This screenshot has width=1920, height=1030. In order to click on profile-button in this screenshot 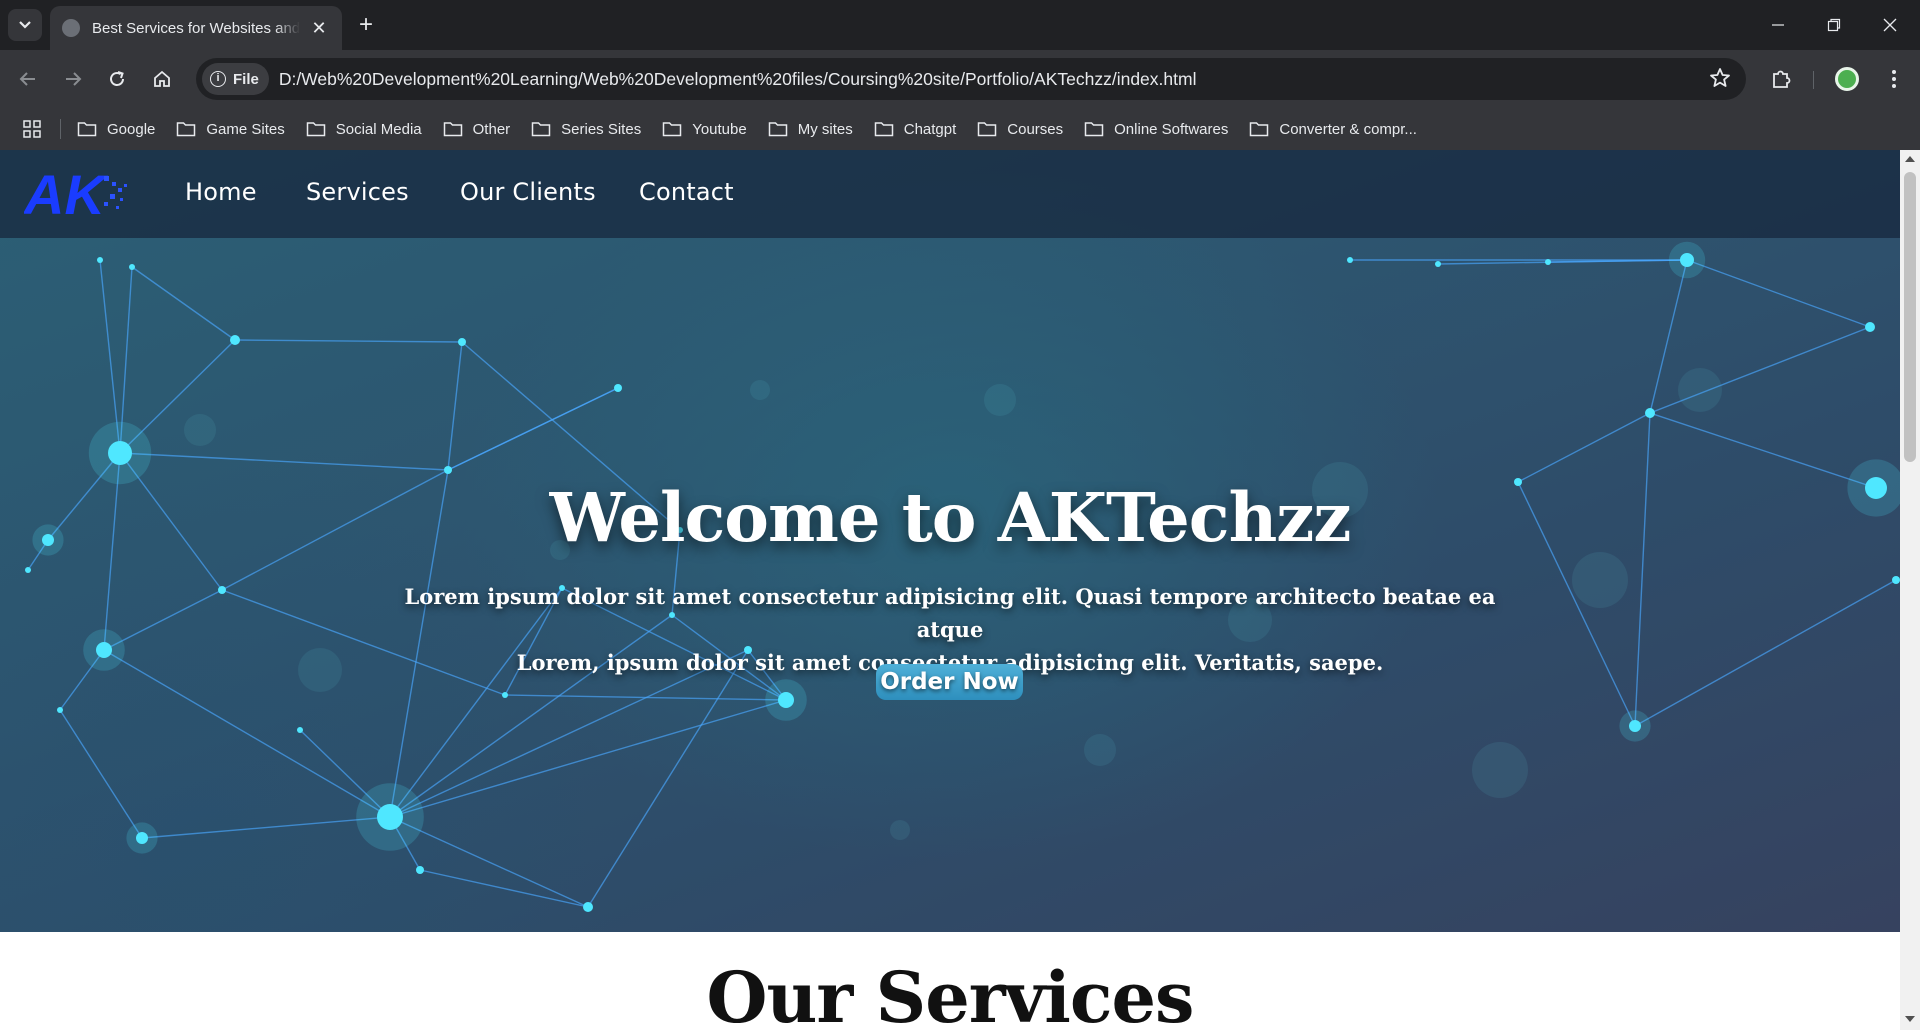, I will do `click(1847, 79)`.